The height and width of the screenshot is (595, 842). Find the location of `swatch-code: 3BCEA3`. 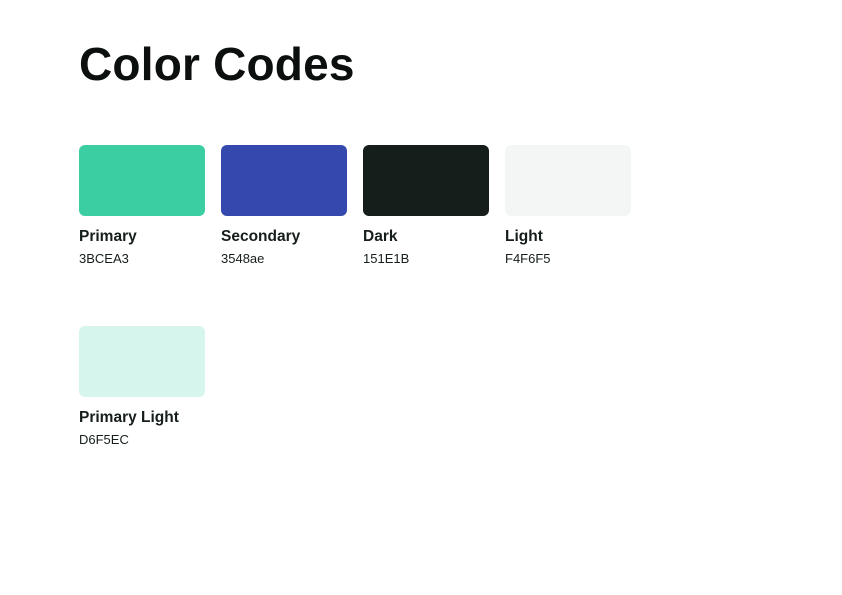

swatch-code: 3BCEA3 is located at coordinates (104, 258).